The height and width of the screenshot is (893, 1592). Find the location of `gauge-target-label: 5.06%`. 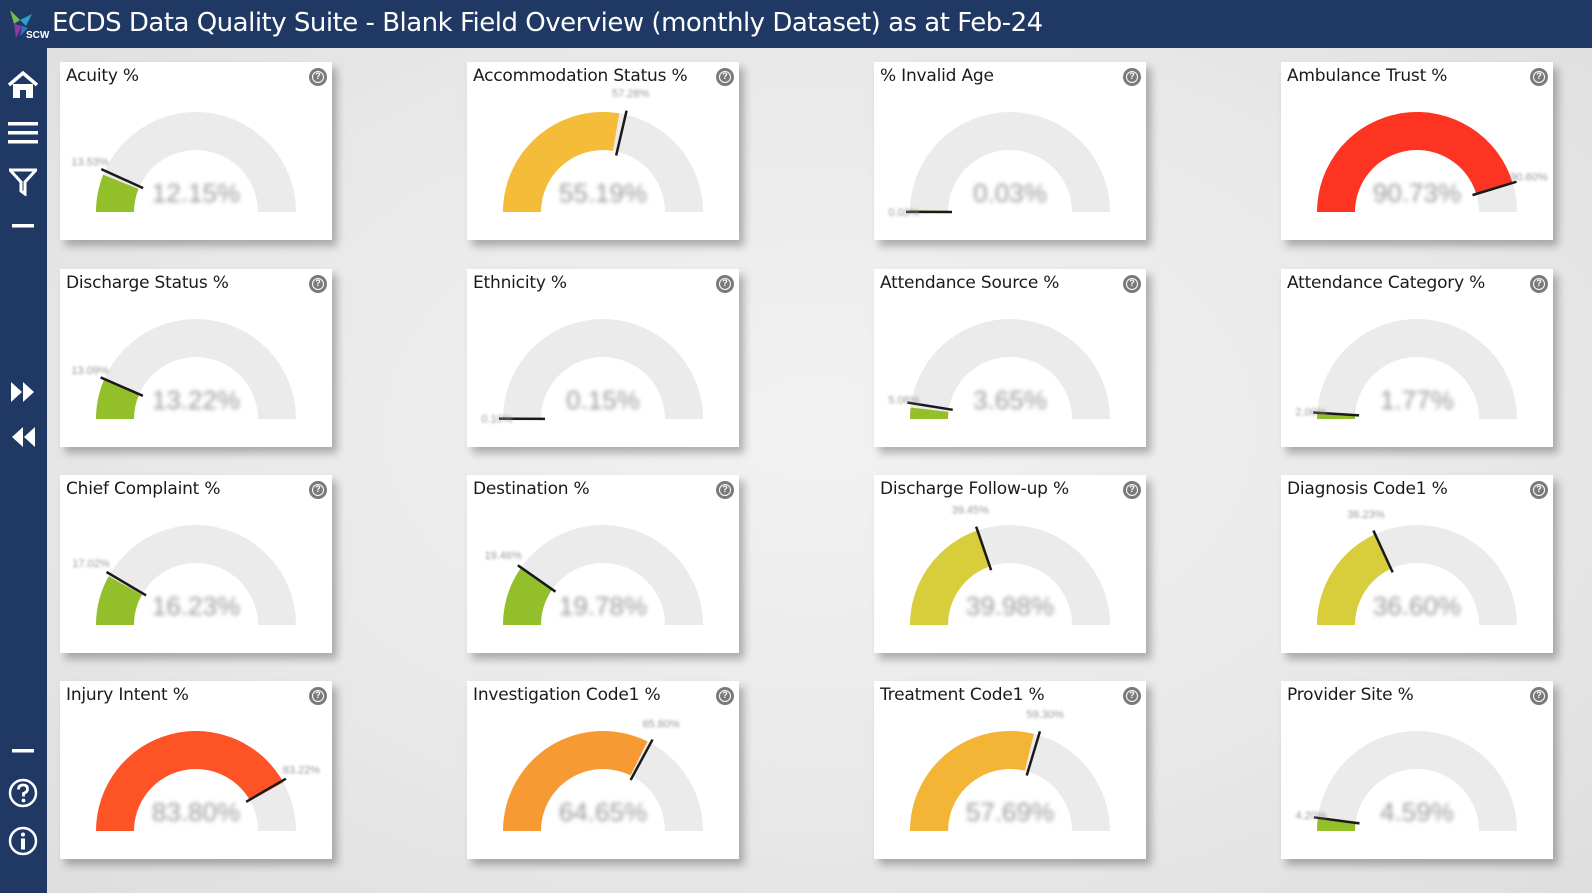

gauge-target-label: 5.06% is located at coordinates (903, 401).